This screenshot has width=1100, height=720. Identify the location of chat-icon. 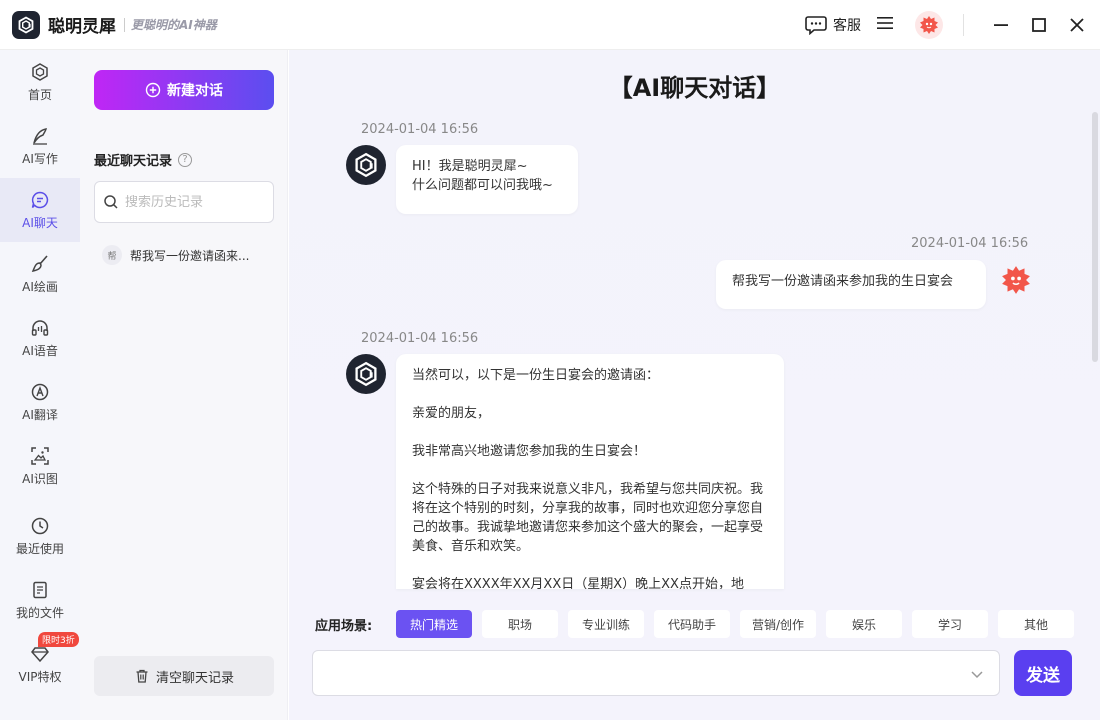
(40, 199).